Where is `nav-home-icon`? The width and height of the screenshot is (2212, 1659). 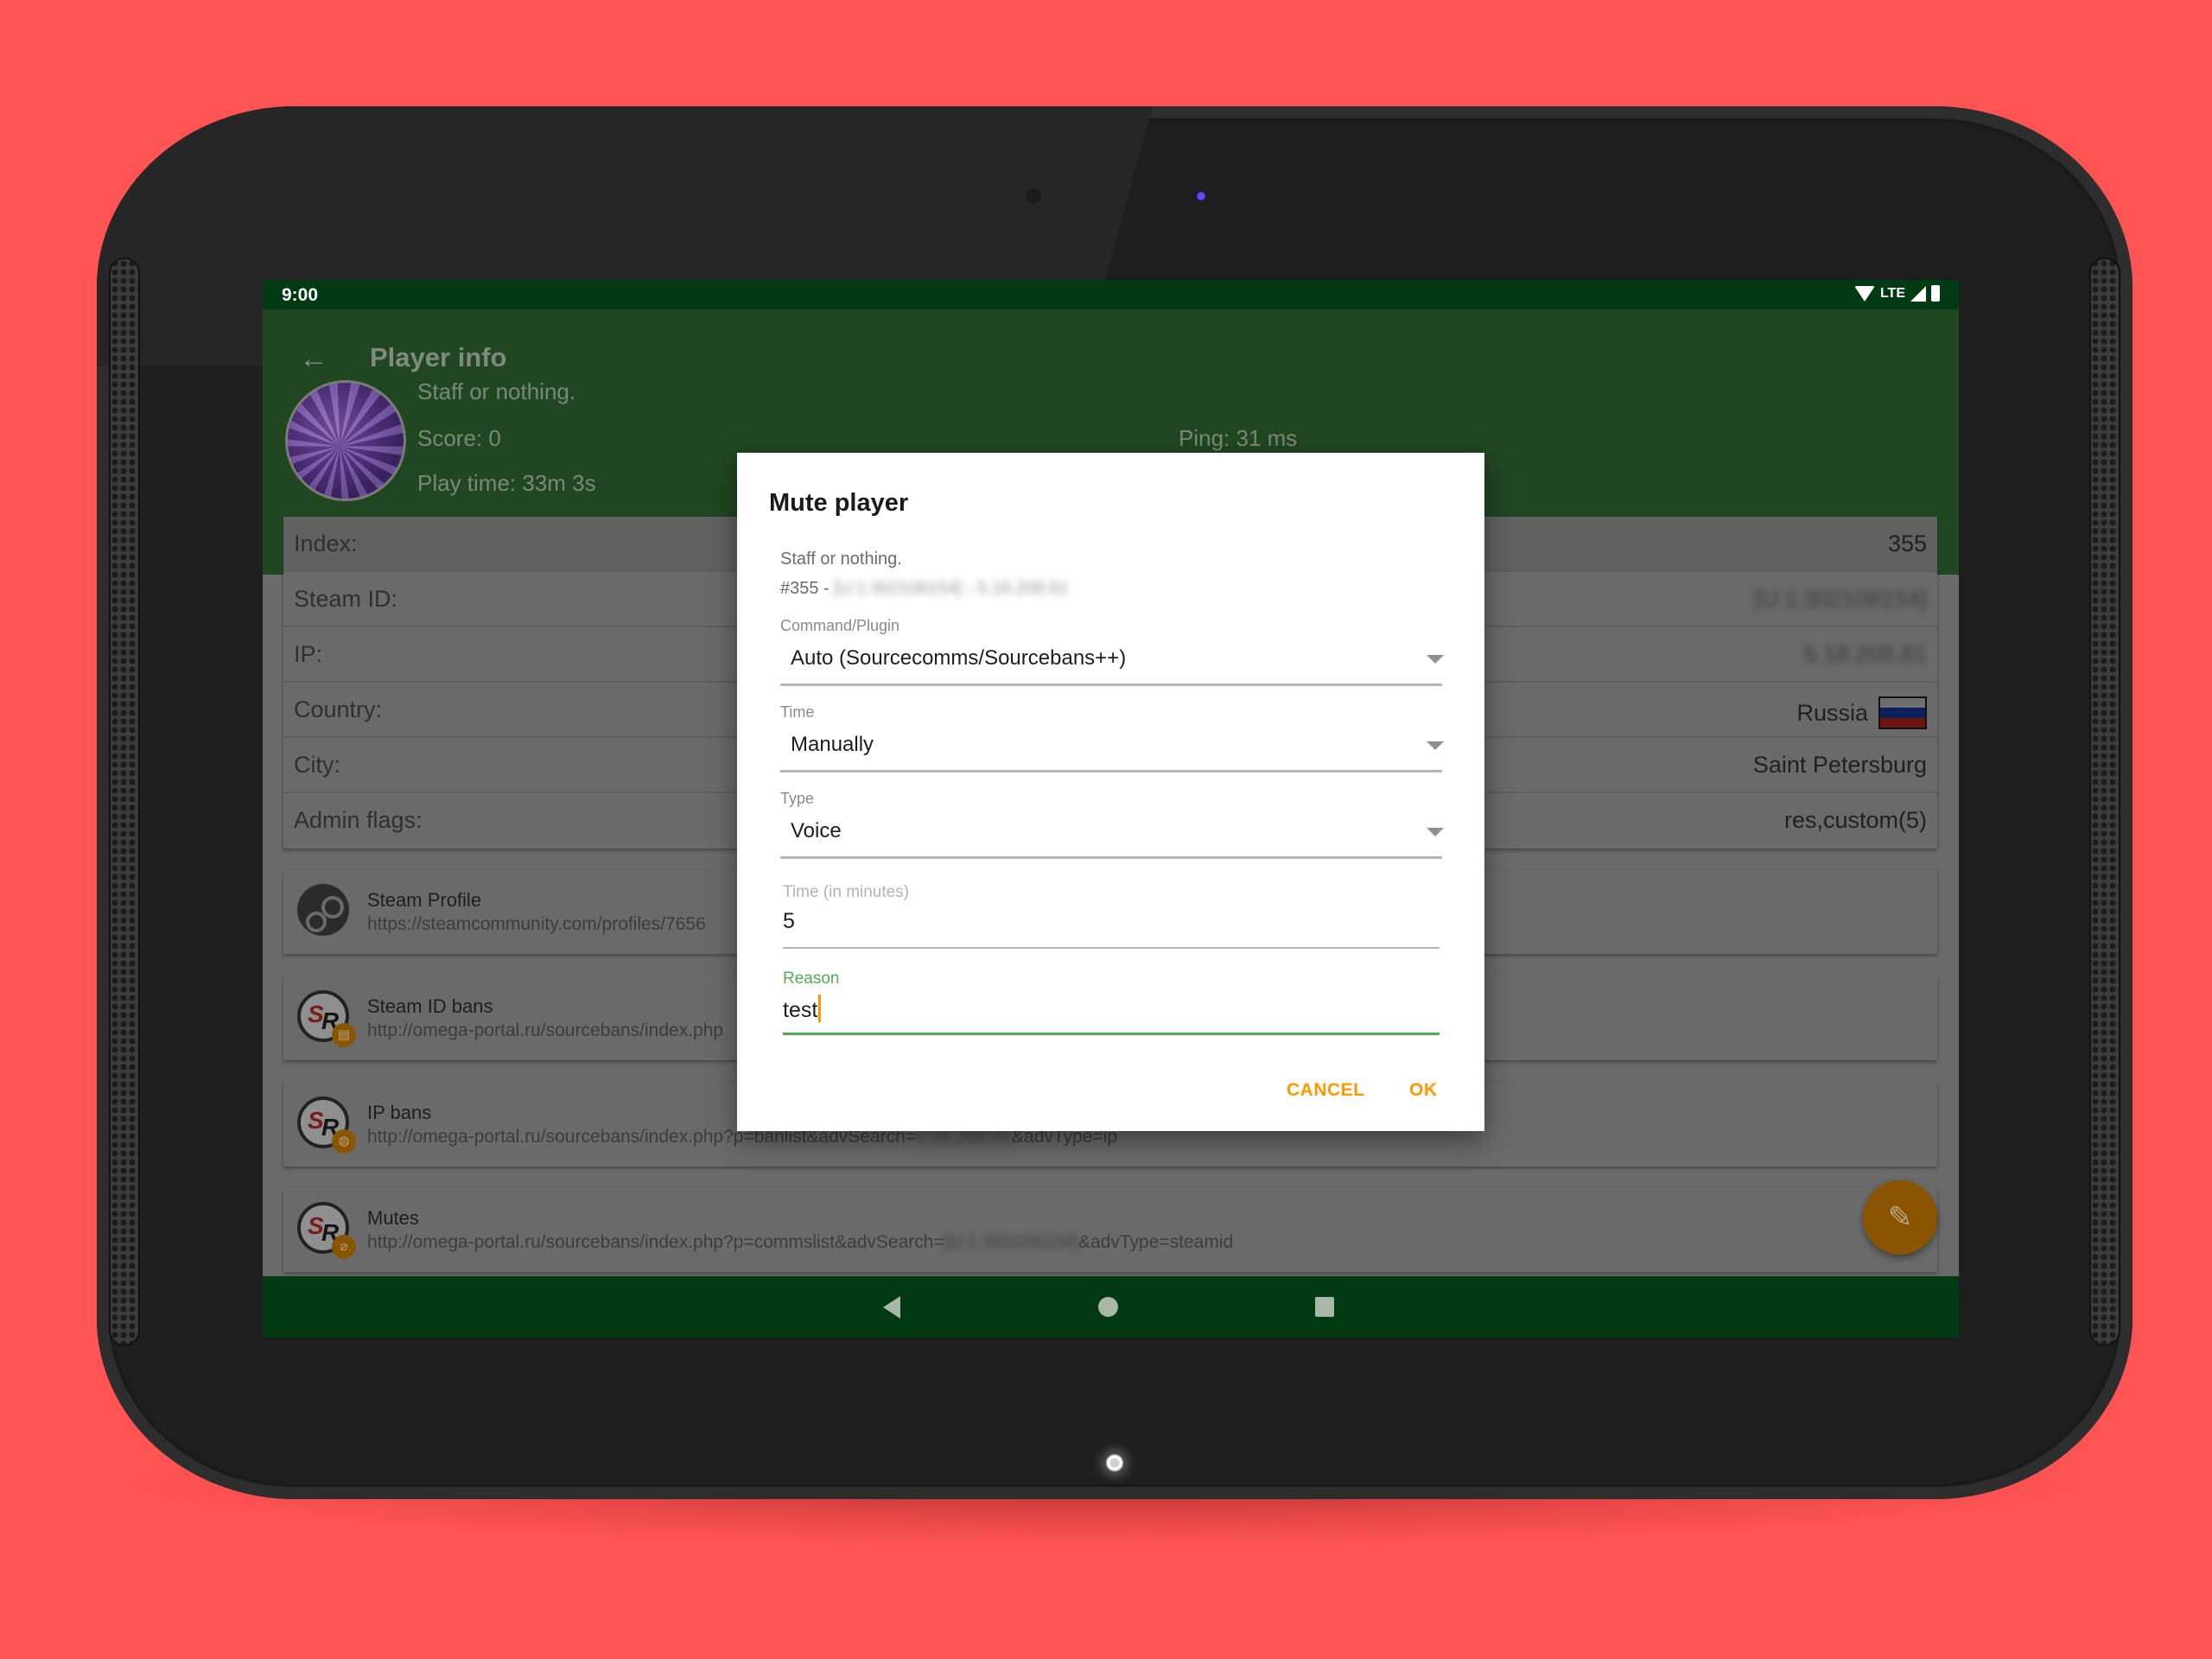 nav-home-icon is located at coordinates (1108, 1307).